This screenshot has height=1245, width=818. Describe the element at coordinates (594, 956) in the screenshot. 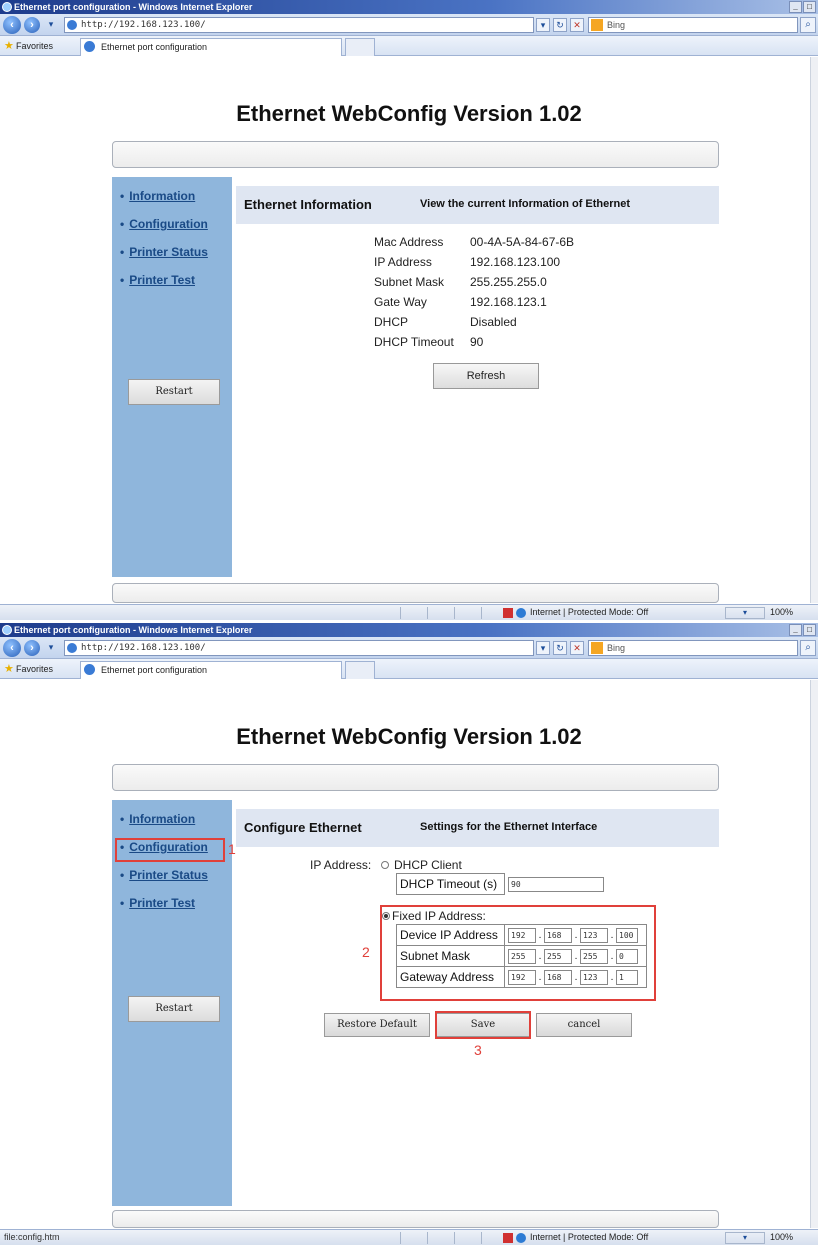

I see `subnet-octet-3: 255` at that location.